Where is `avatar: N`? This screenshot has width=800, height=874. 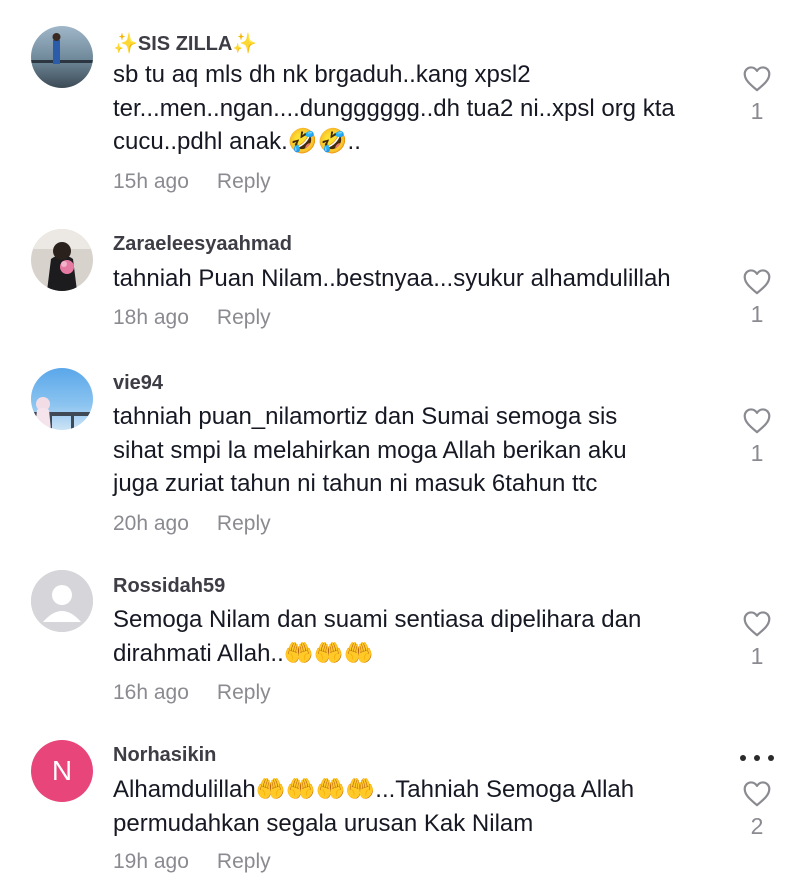 avatar: N is located at coordinates (62, 771).